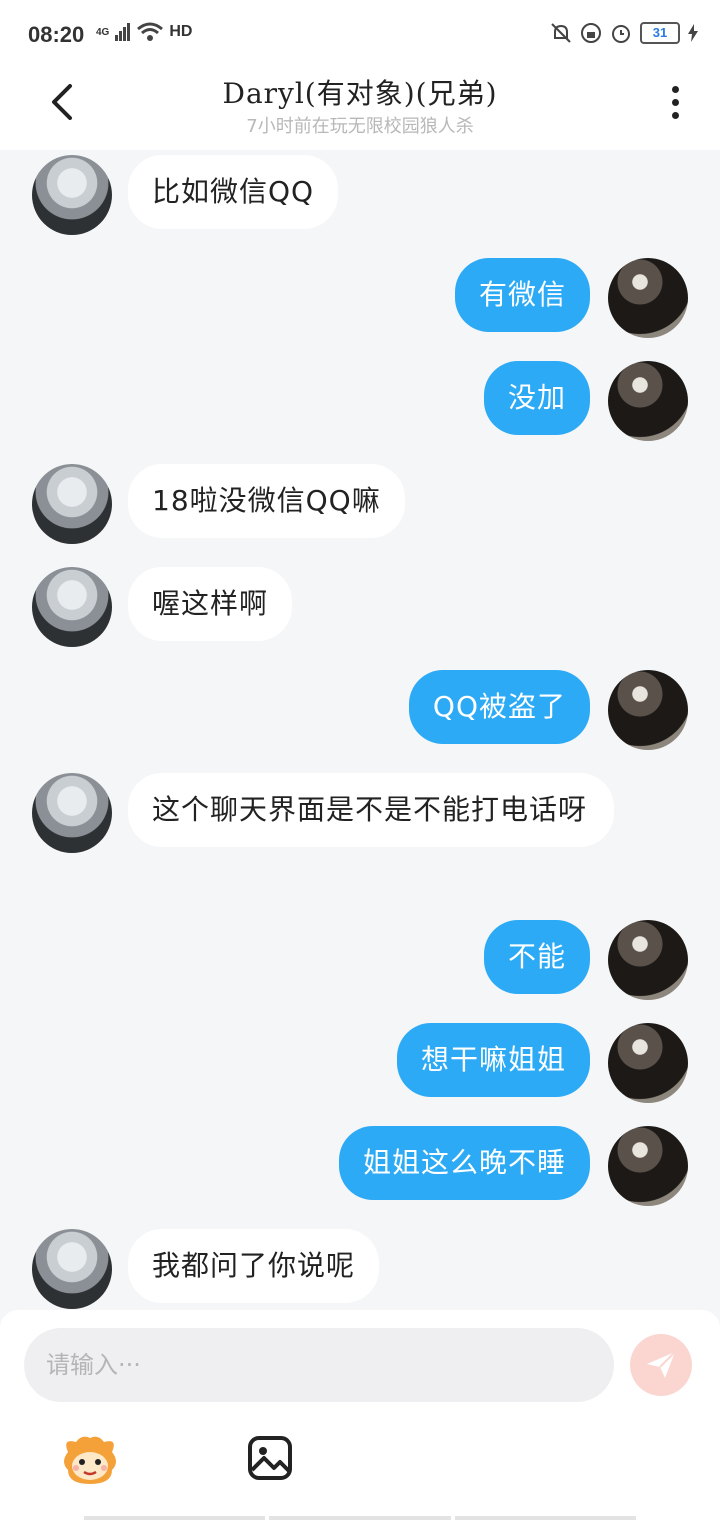 The height and width of the screenshot is (1520, 720). What do you see at coordinates (561, 33) in the screenshot?
I see `mute-bell-icon` at bounding box center [561, 33].